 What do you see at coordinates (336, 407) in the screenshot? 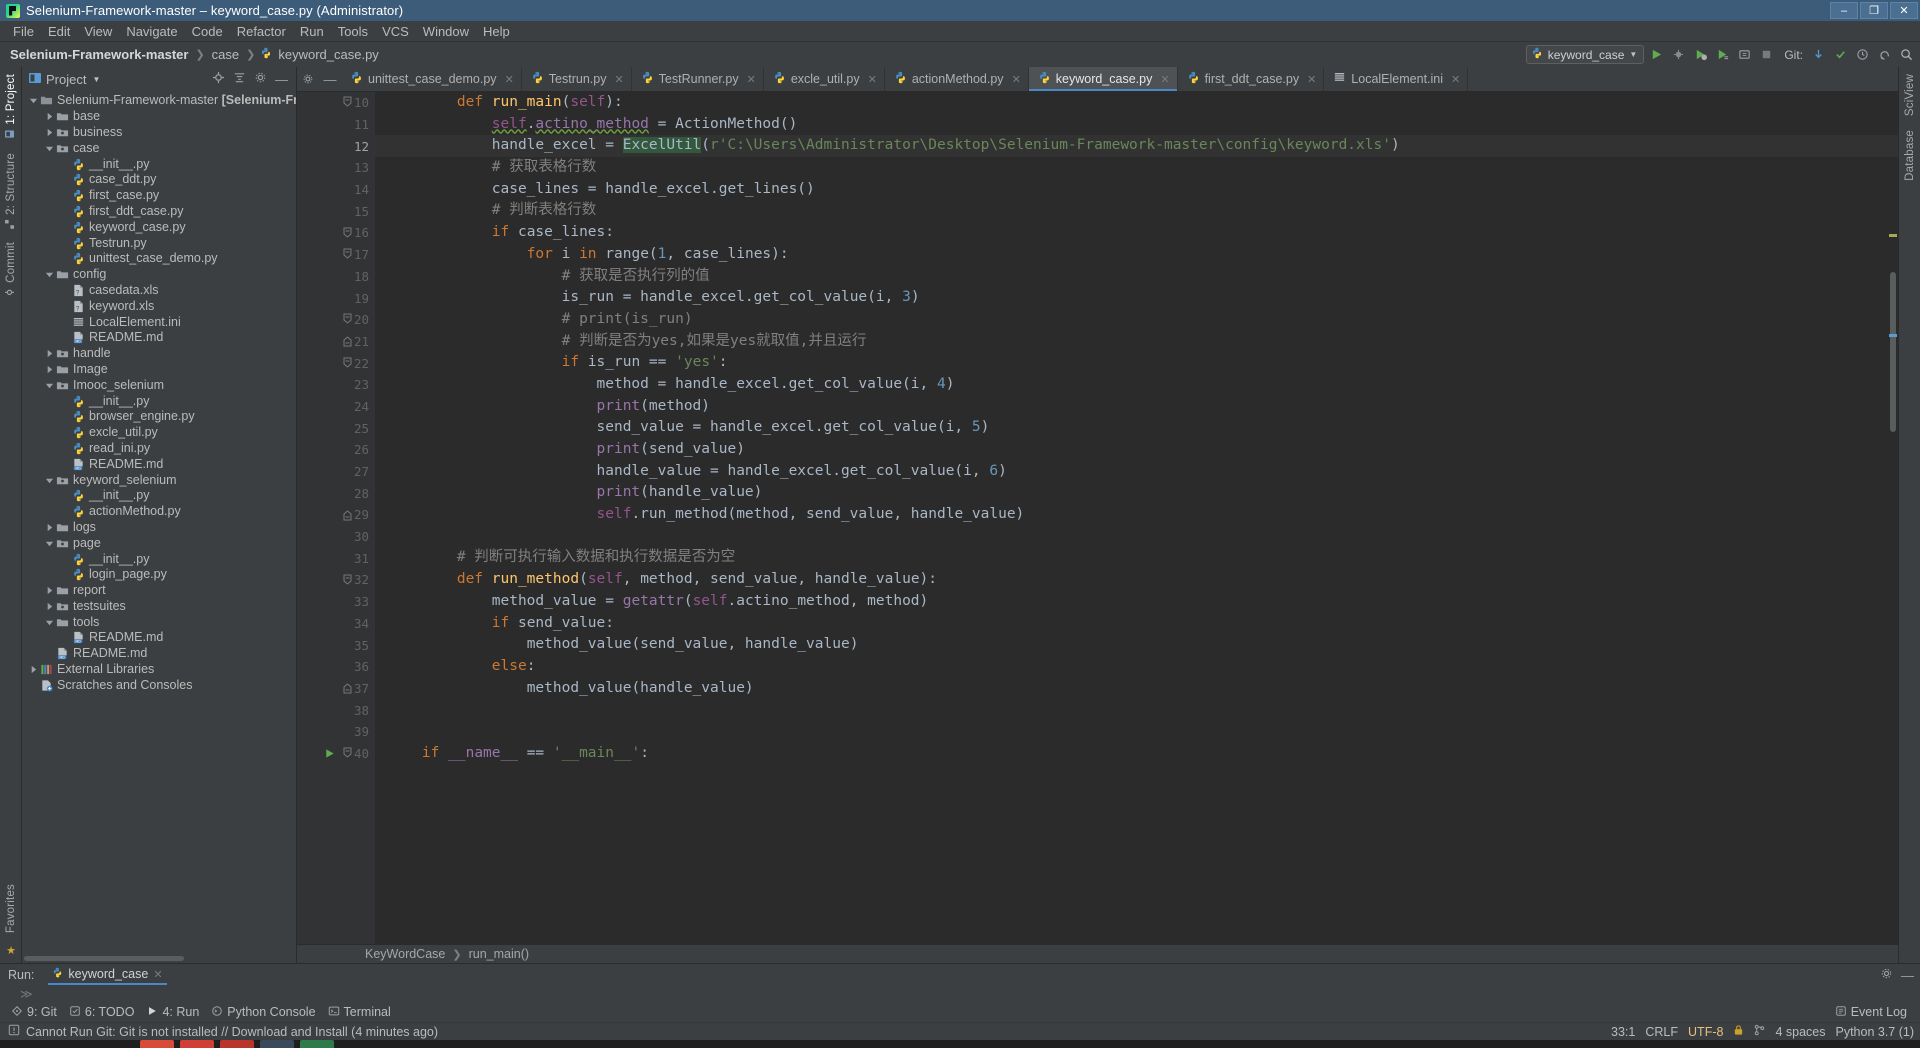
I see `gutter-line-number: 24` at bounding box center [336, 407].